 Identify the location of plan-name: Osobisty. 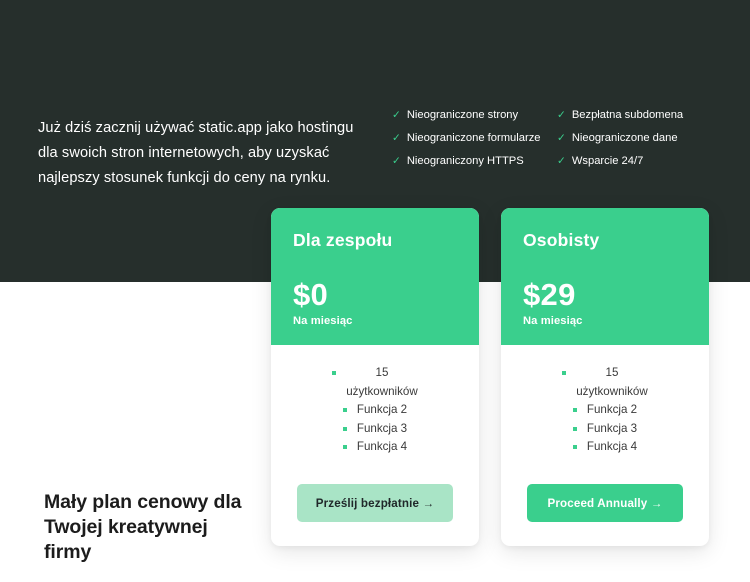
(561, 240).